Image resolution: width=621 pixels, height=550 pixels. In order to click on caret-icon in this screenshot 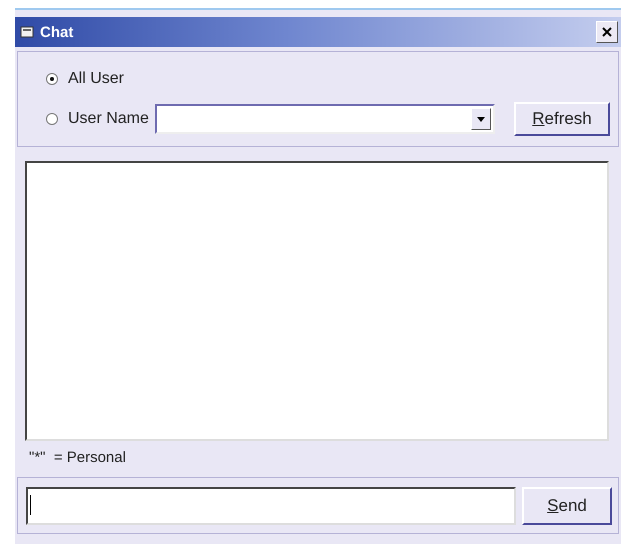, I will do `click(480, 119)`.